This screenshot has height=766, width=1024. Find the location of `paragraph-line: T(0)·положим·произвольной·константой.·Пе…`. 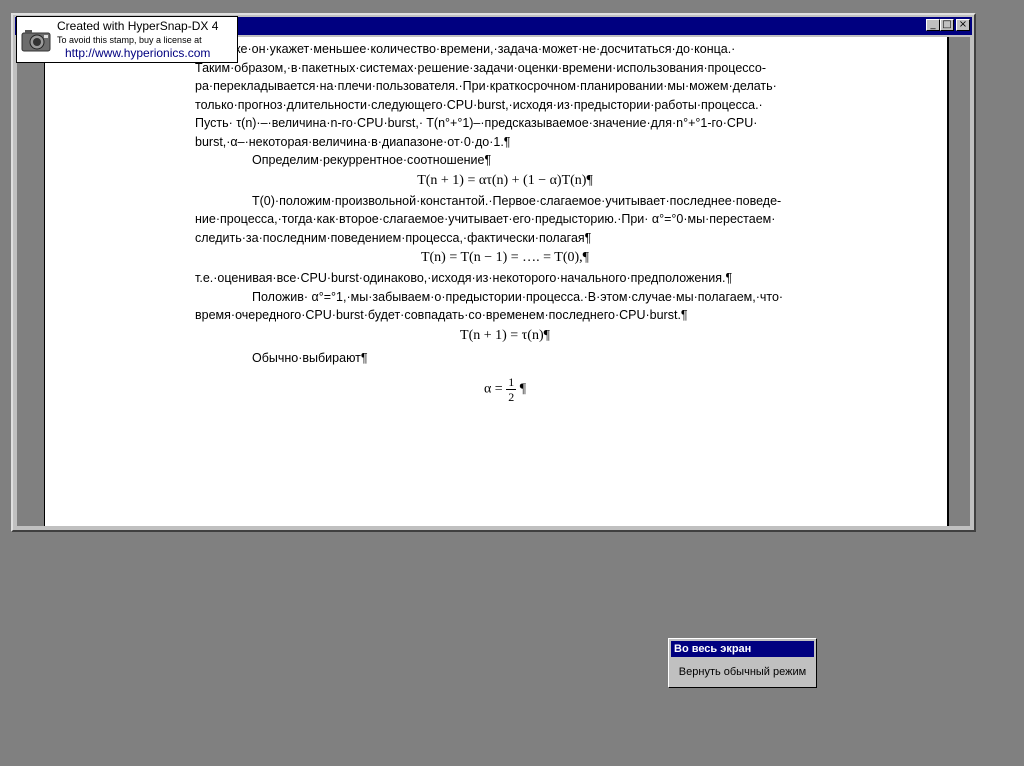

paragraph-line: T(0)·положим·произвольной·константой.·Пе… is located at coordinates (517, 200).